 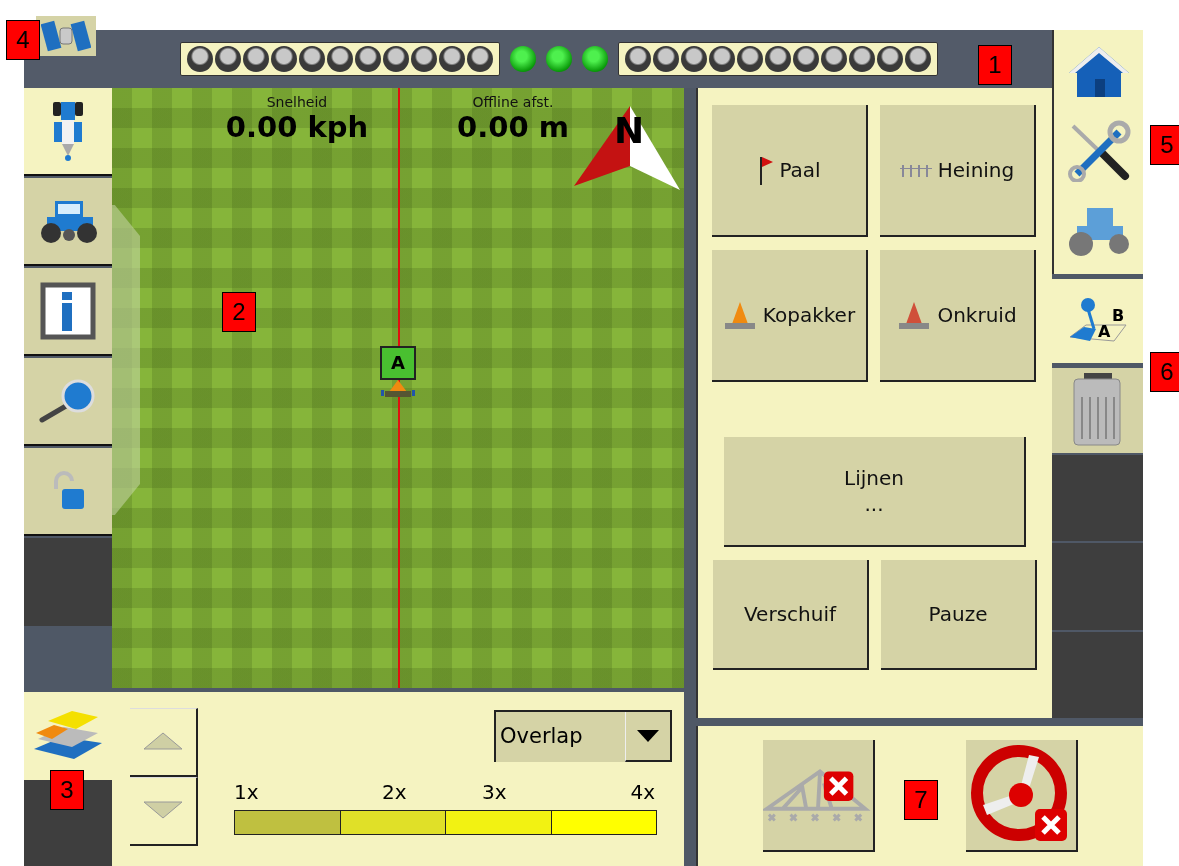 I want to click on callout-number: 5, so click(x=1164, y=145).